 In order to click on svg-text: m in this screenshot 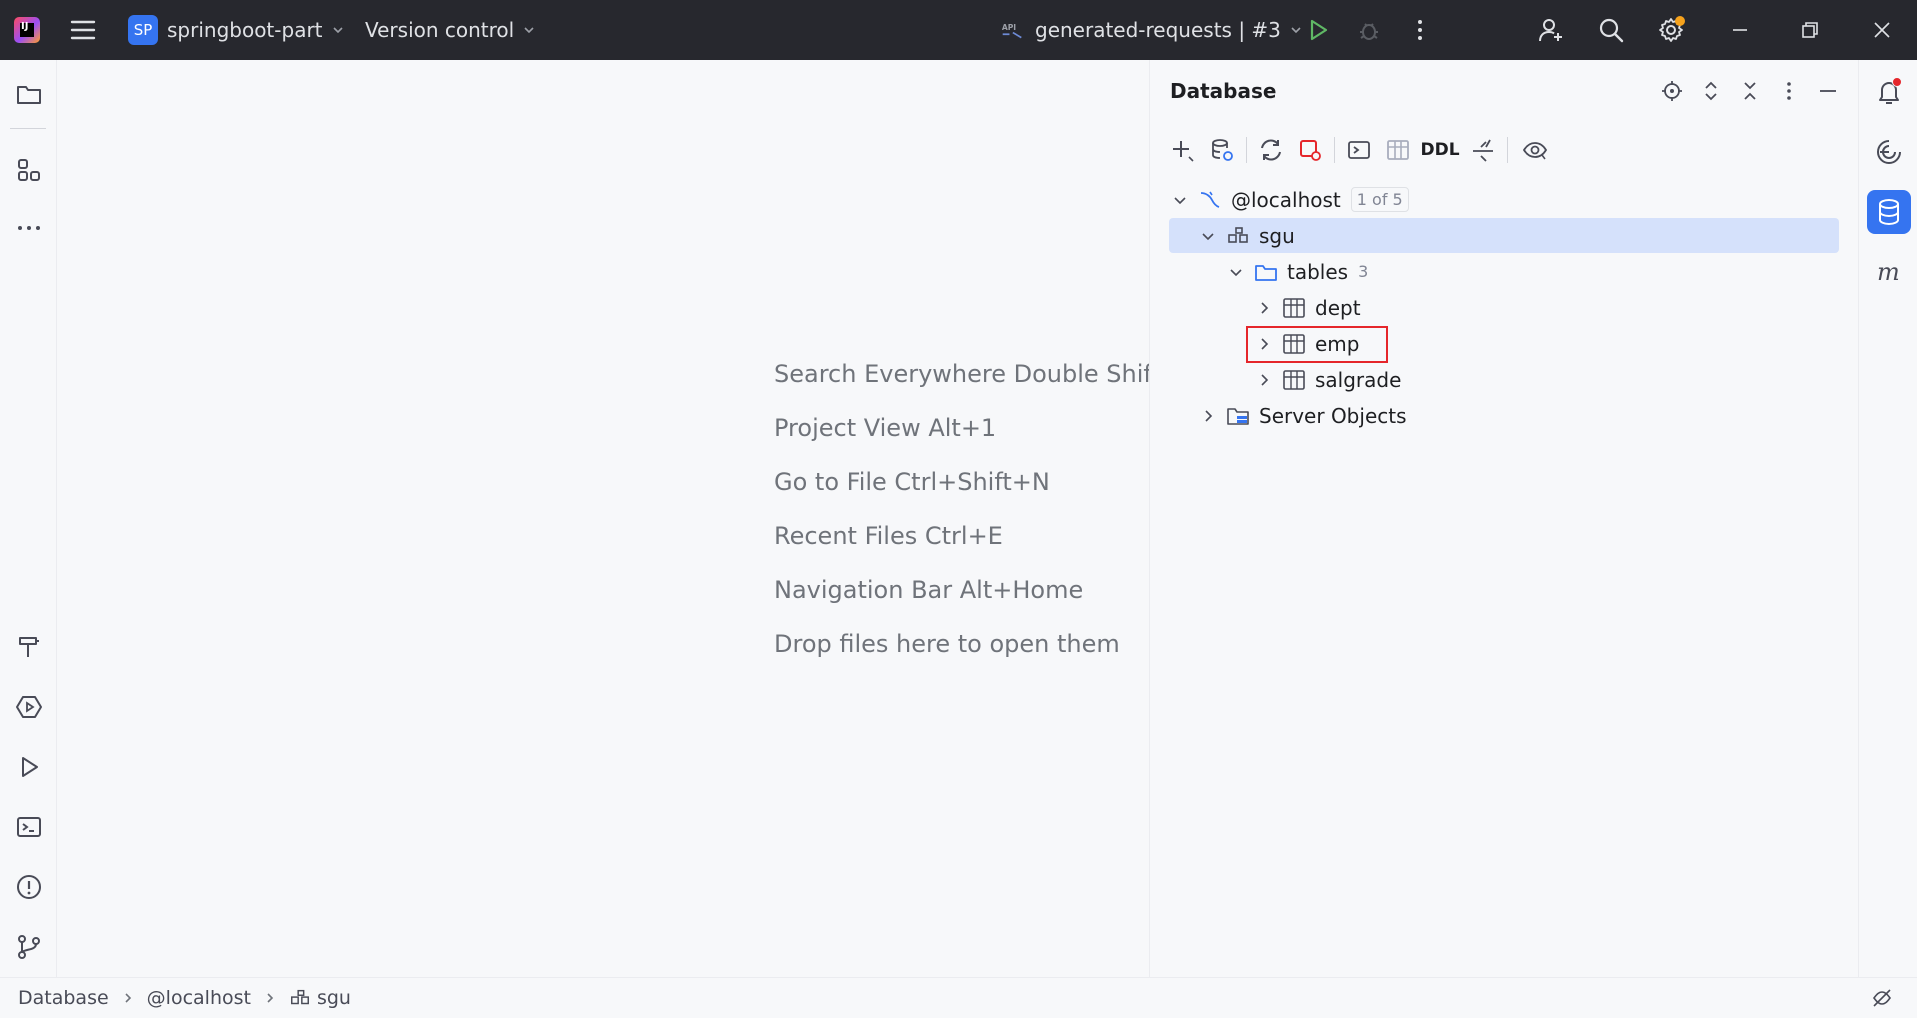, I will do `click(1888, 272)`.